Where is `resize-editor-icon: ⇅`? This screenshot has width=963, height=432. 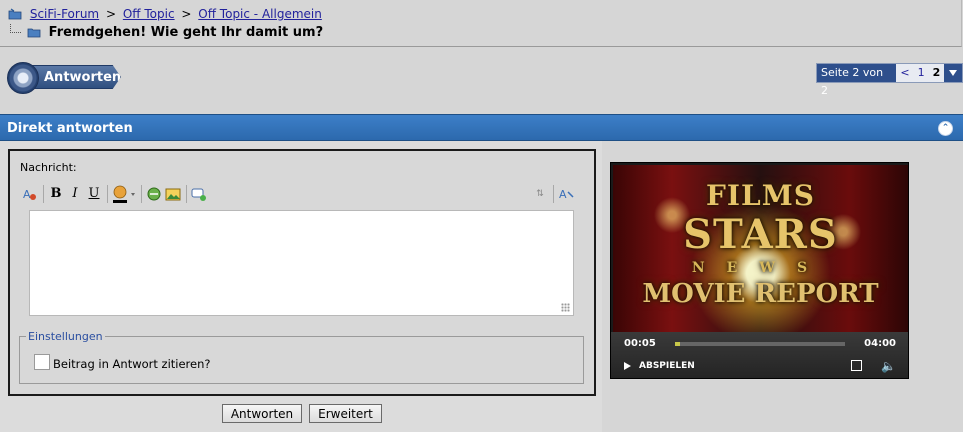
resize-editor-icon: ⇅ is located at coordinates (540, 194).